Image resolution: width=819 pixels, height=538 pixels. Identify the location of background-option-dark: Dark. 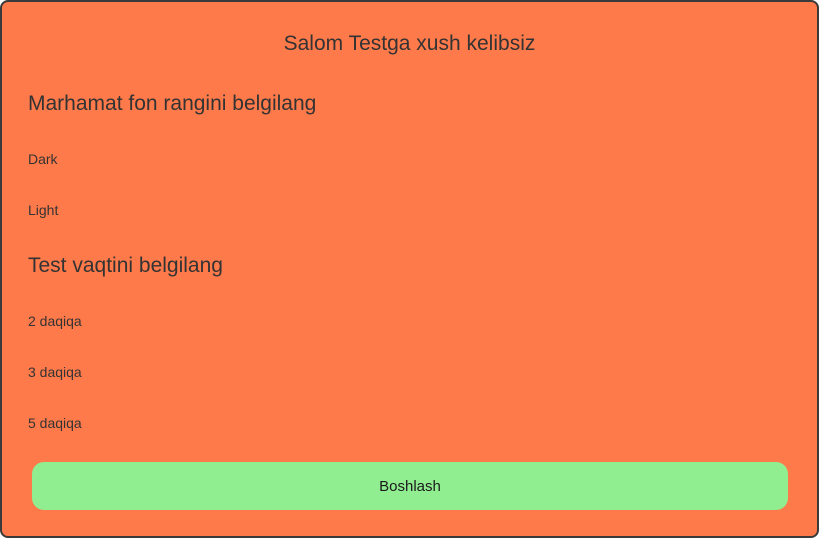
(43, 159).